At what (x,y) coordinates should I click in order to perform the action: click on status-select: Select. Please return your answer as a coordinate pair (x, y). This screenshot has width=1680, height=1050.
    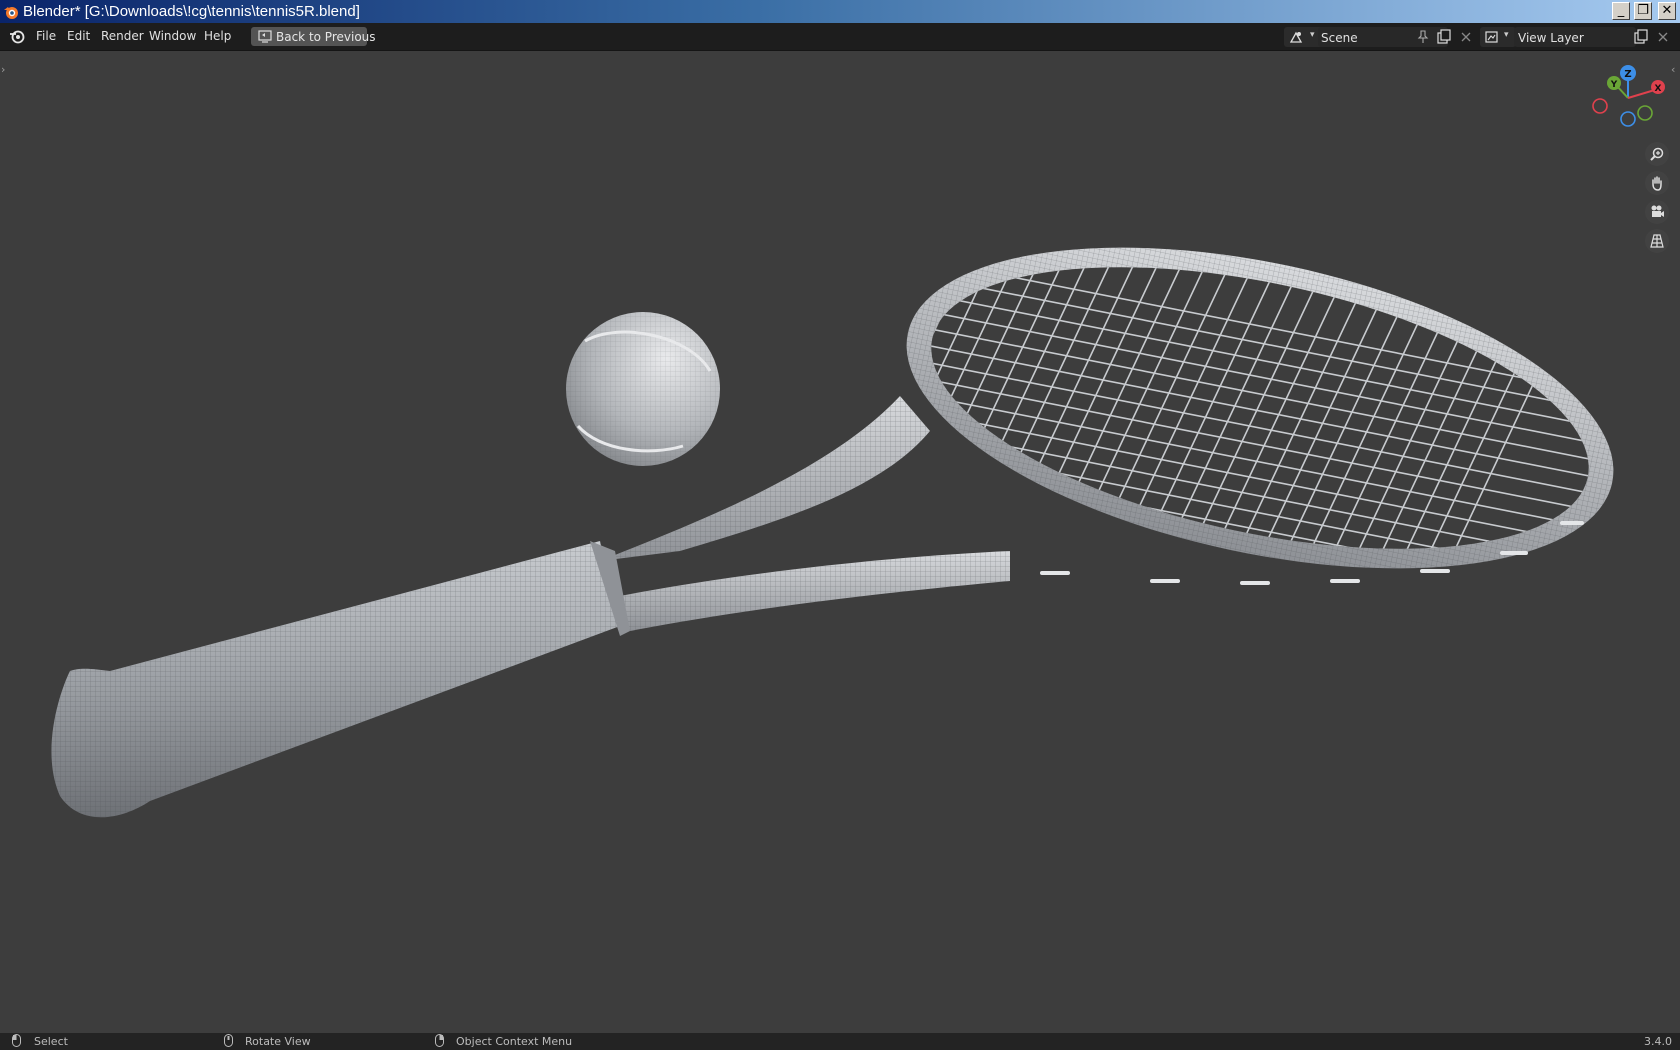
    Looking at the image, I should click on (51, 1041).